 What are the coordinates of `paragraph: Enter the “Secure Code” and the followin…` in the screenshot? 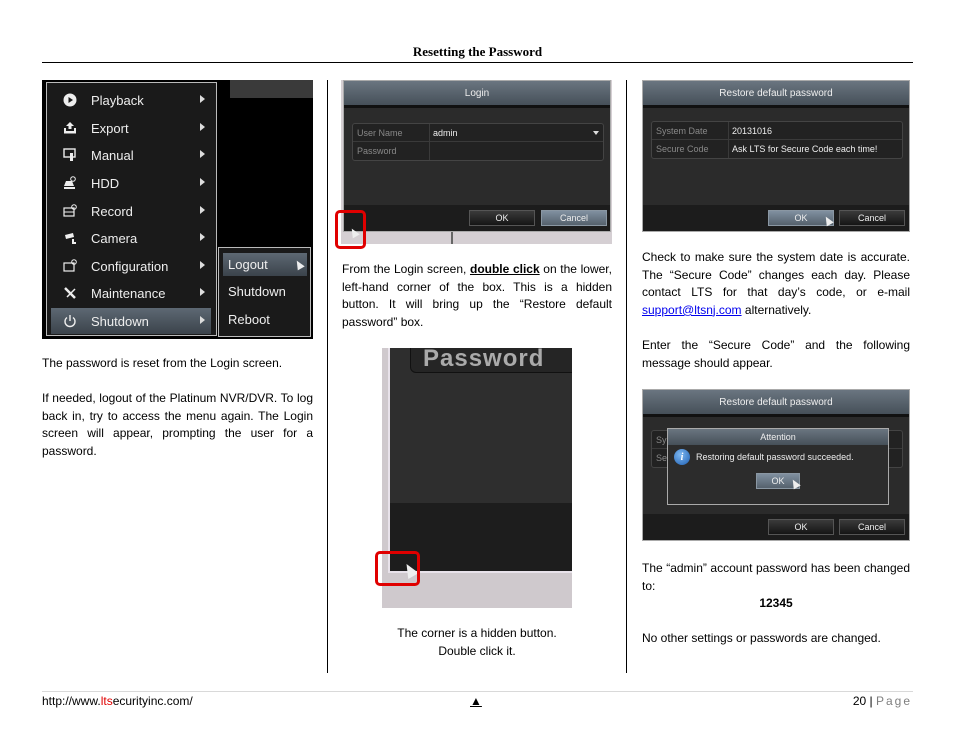 It's located at (776, 353).